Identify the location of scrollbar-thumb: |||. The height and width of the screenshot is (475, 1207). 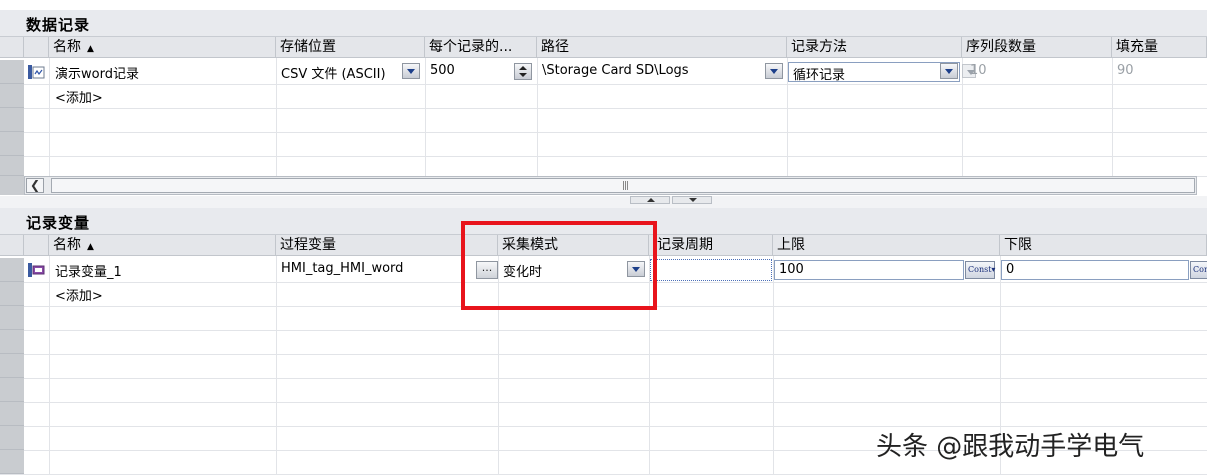
(623, 185).